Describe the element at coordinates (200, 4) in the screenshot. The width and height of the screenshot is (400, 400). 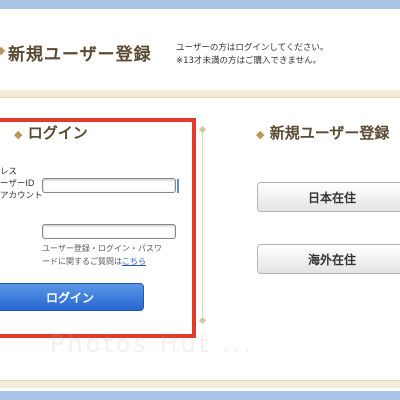
I see `top-strip` at that location.